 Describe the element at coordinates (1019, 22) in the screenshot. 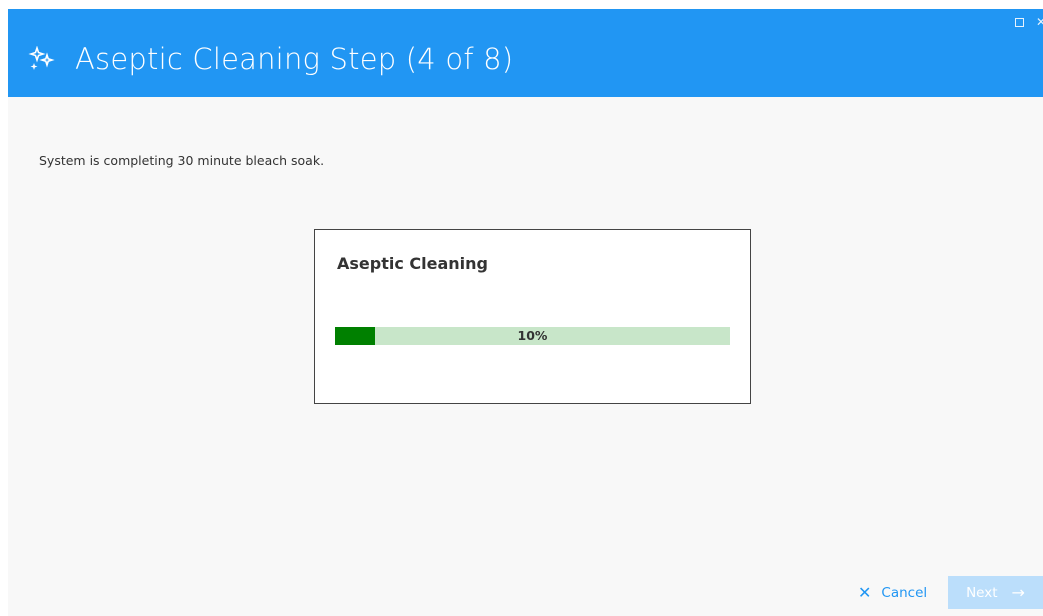

I see `maximize-icon` at that location.